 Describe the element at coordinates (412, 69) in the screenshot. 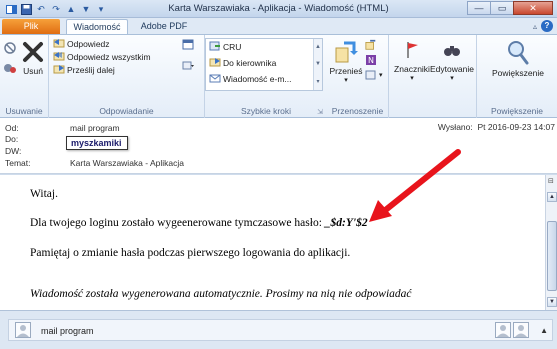

I see `tags-label: Znaczniki` at that location.